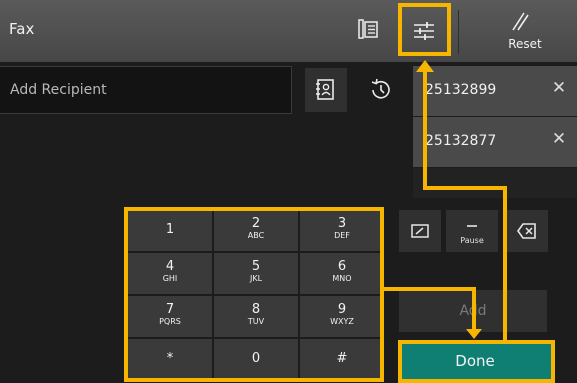 Image resolution: width=577 pixels, height=383 pixels. I want to click on key-7: 7 PQRS, so click(170, 316).